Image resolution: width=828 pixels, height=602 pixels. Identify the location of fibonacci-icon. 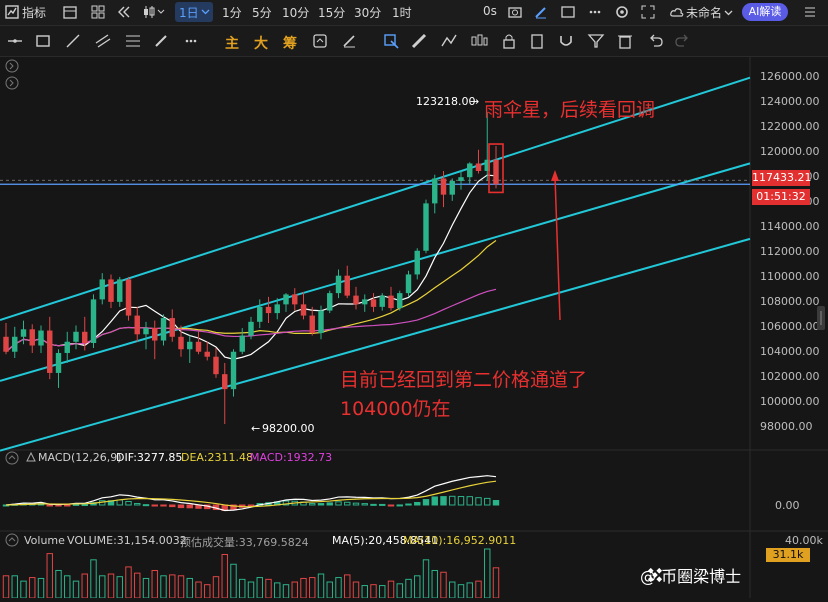
(133, 41).